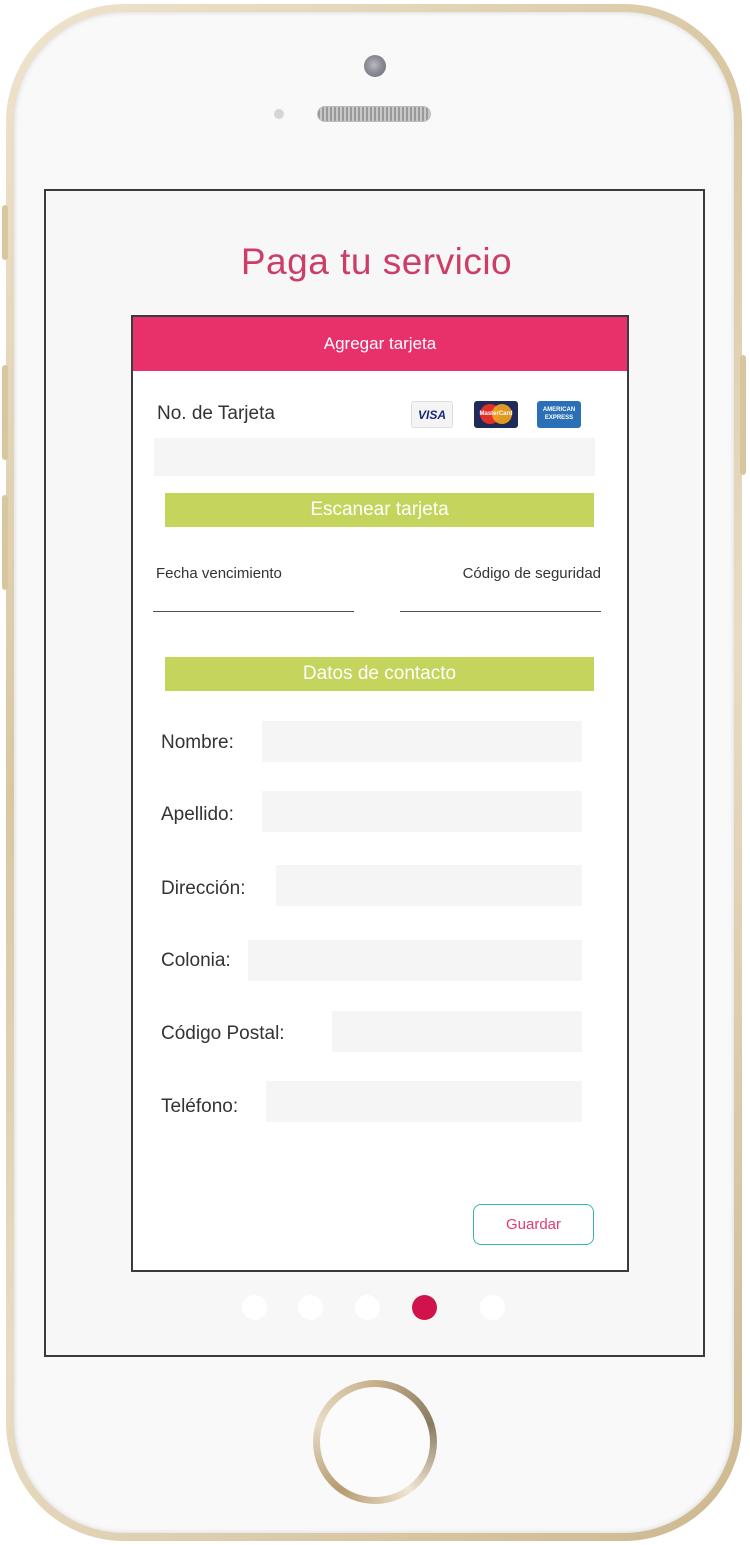  Describe the element at coordinates (200, 1106) in the screenshot. I see `phone-label: Teléfono:` at that location.